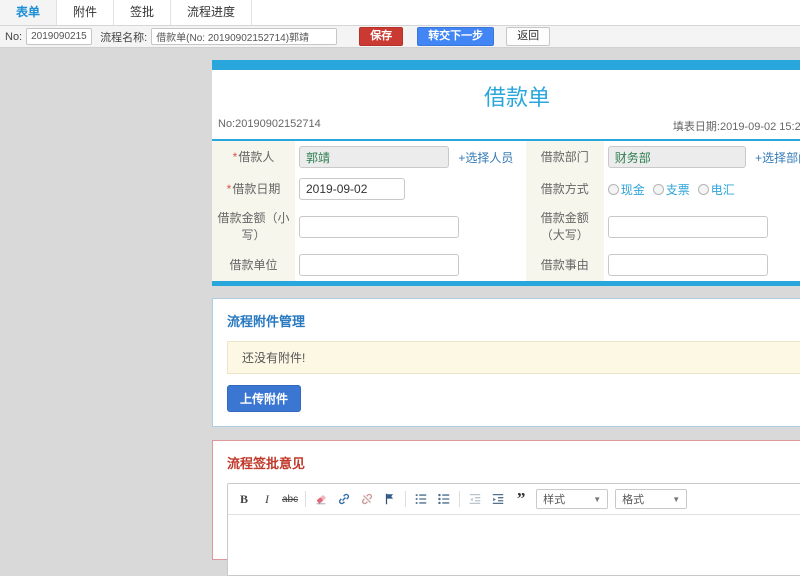 This screenshot has height=576, width=800. Describe the element at coordinates (676, 157) in the screenshot. I see `dept-input` at that location.